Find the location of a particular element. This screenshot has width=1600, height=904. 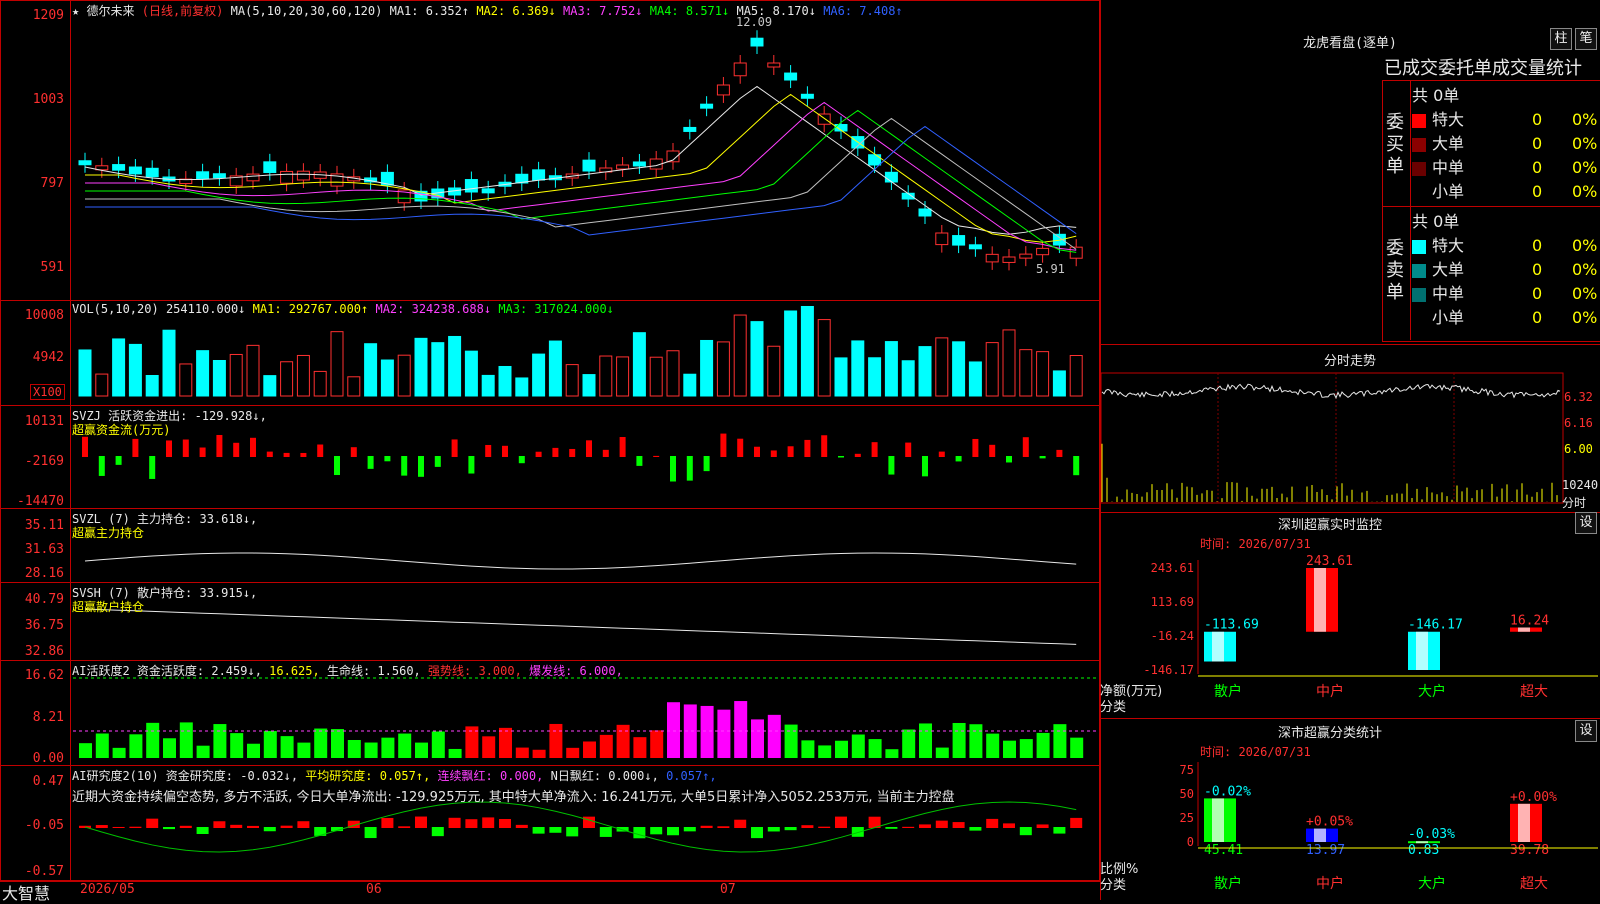

category-label: 特大 is located at coordinates (1448, 119).